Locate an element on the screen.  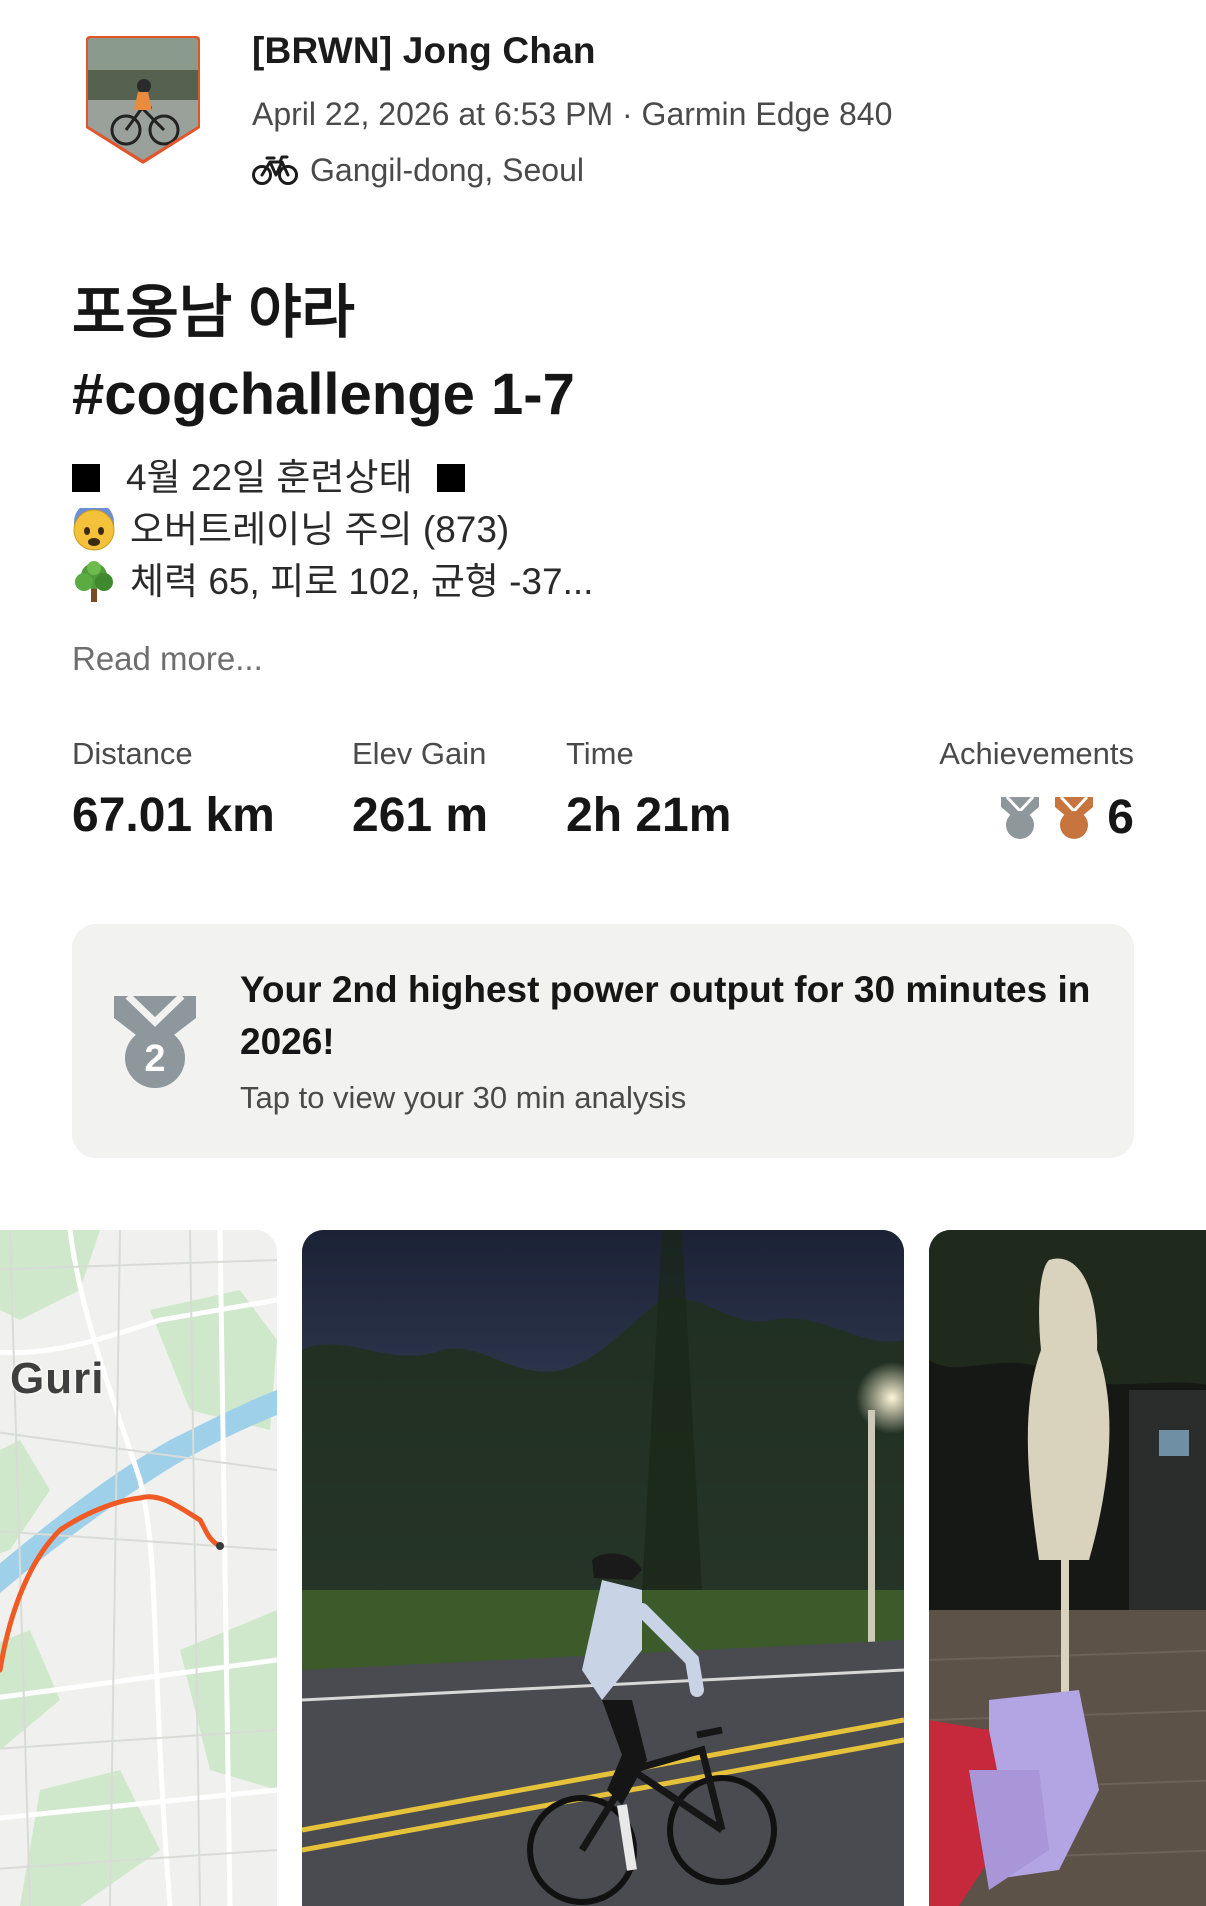
achievement-subtitle: Tap to view your 30 min analysis is located at coordinates (463, 1097).